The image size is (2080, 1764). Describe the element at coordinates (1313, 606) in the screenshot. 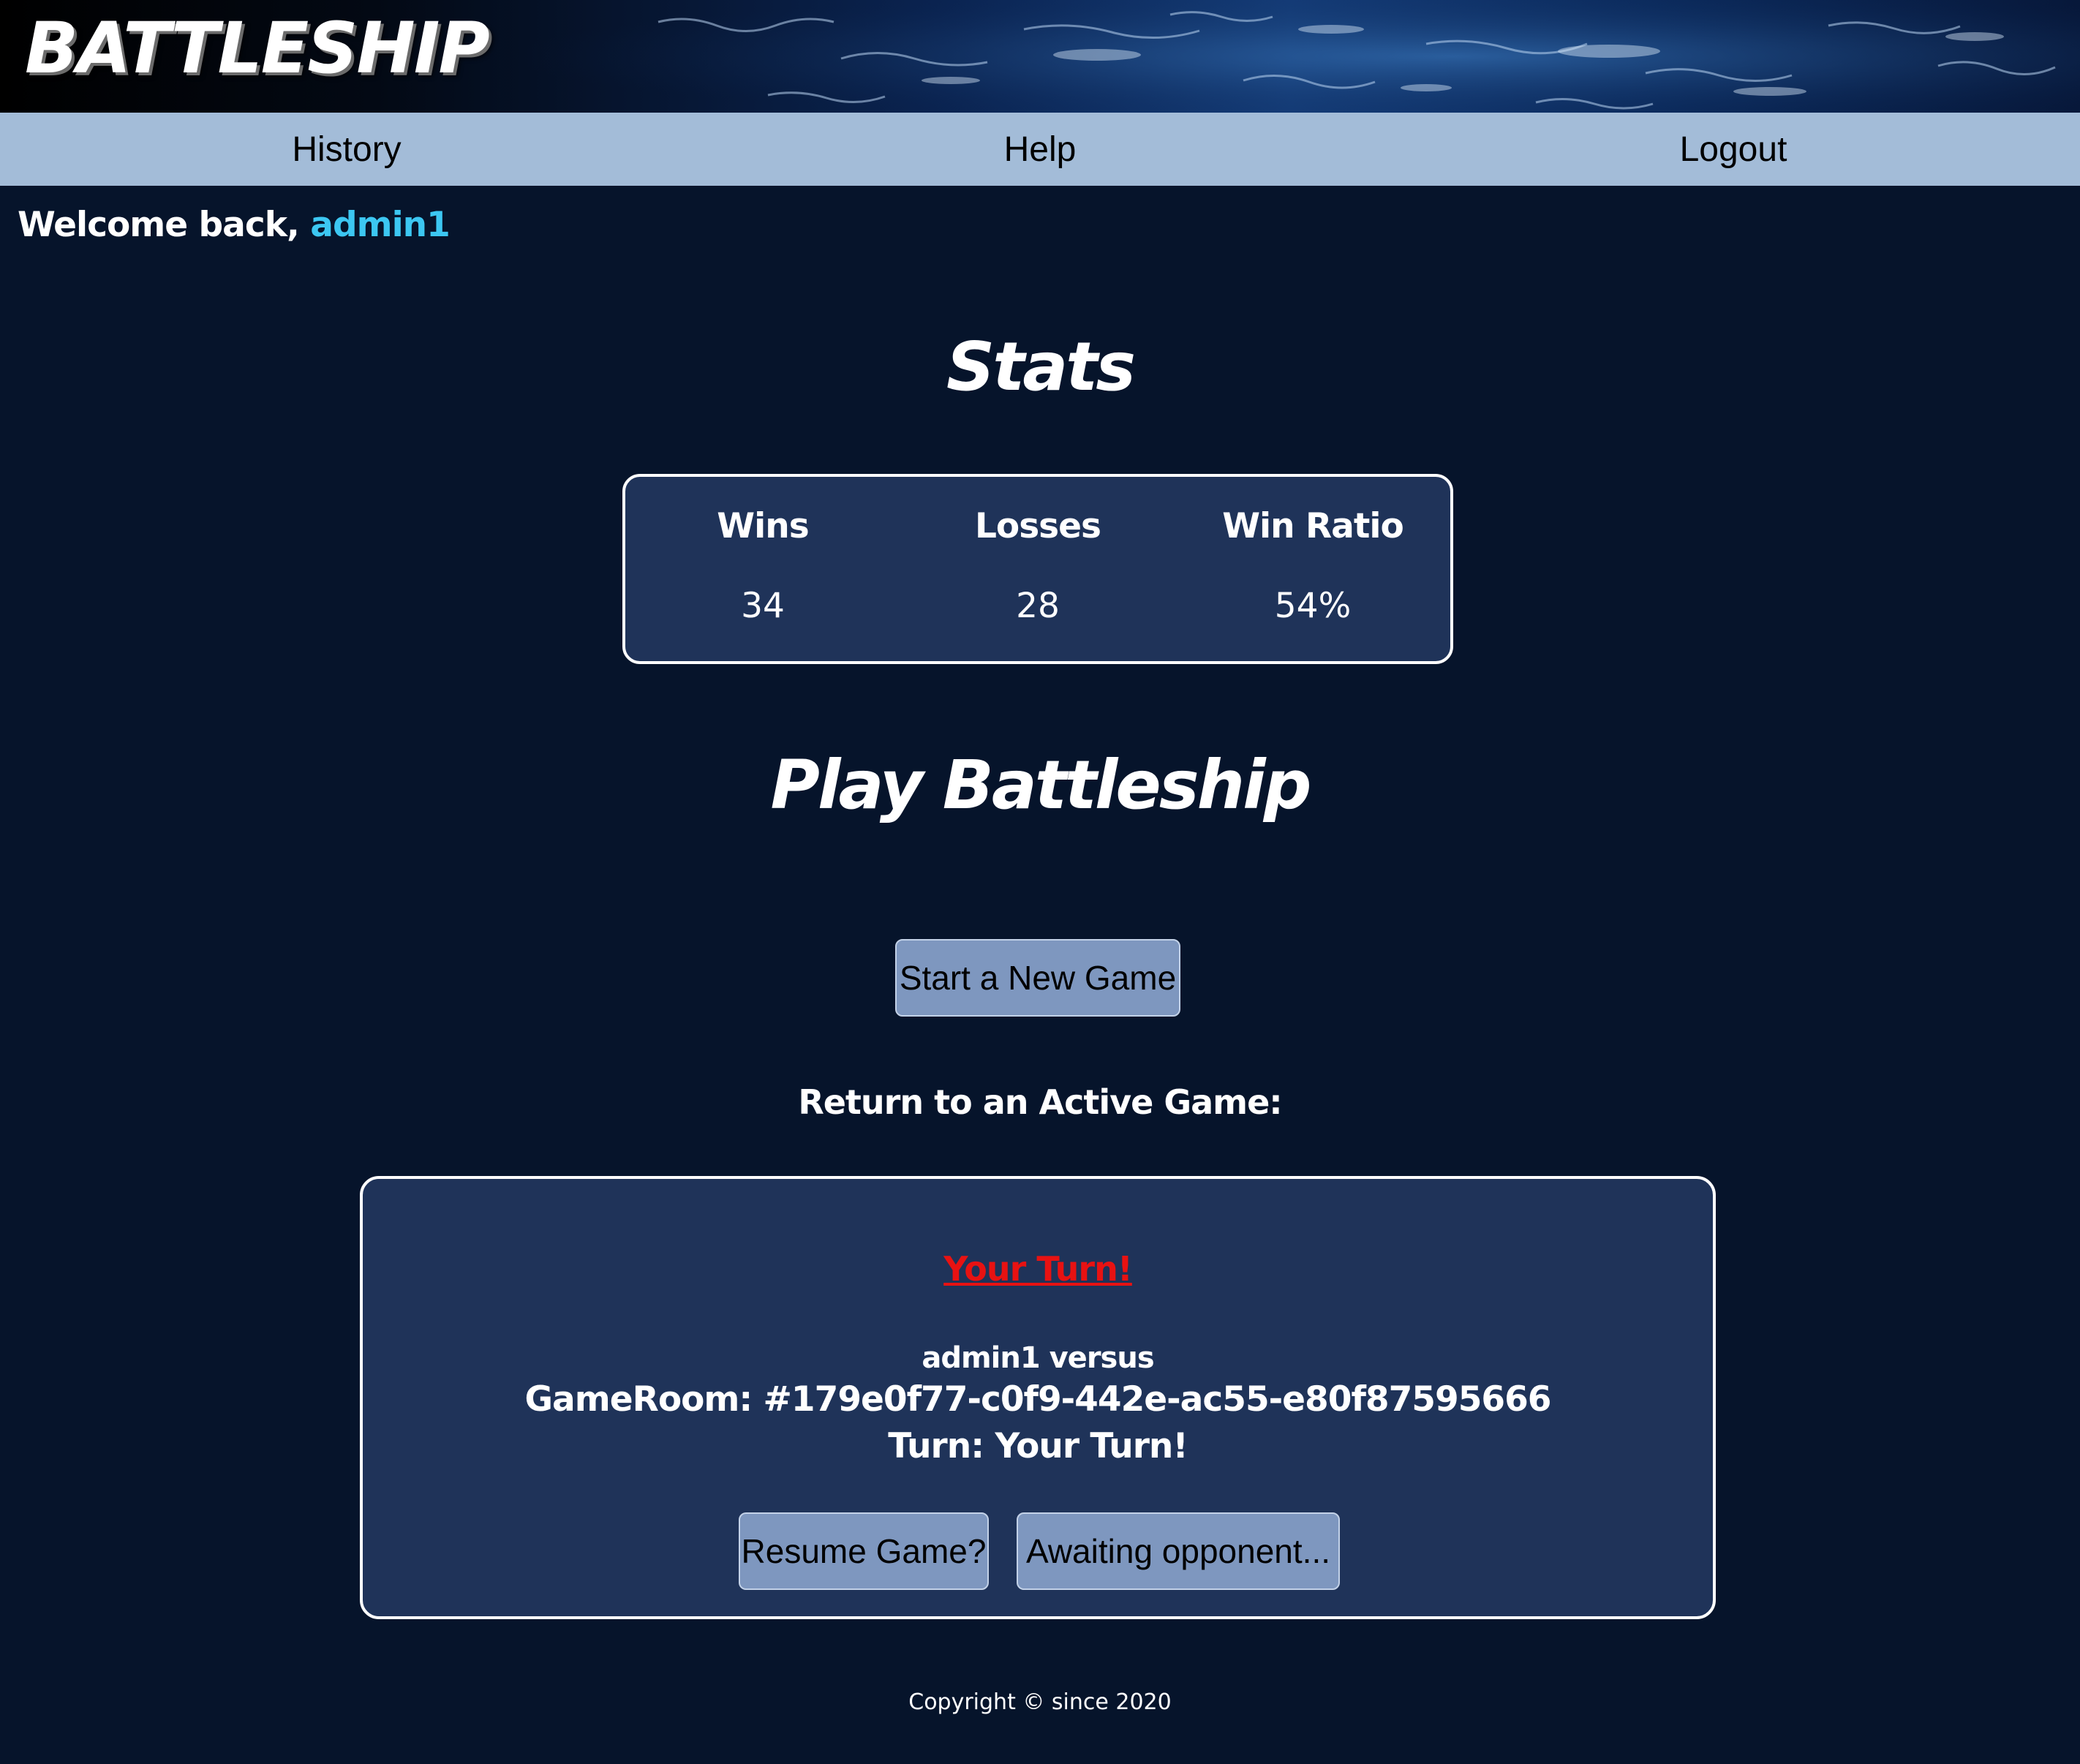

I see `win-ratio-value: 54%` at that location.